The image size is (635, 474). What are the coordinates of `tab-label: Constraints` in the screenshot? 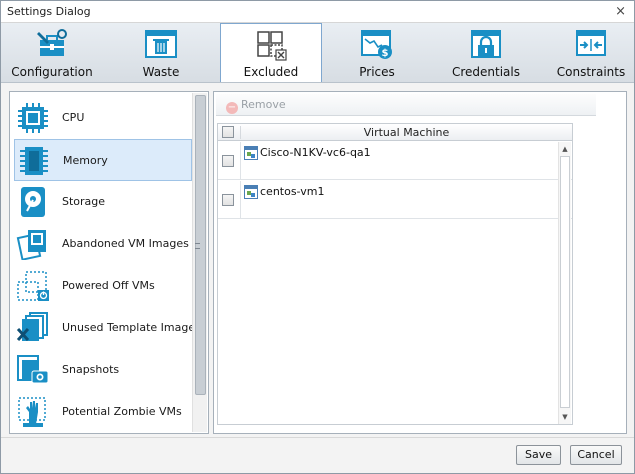 It's located at (591, 72).